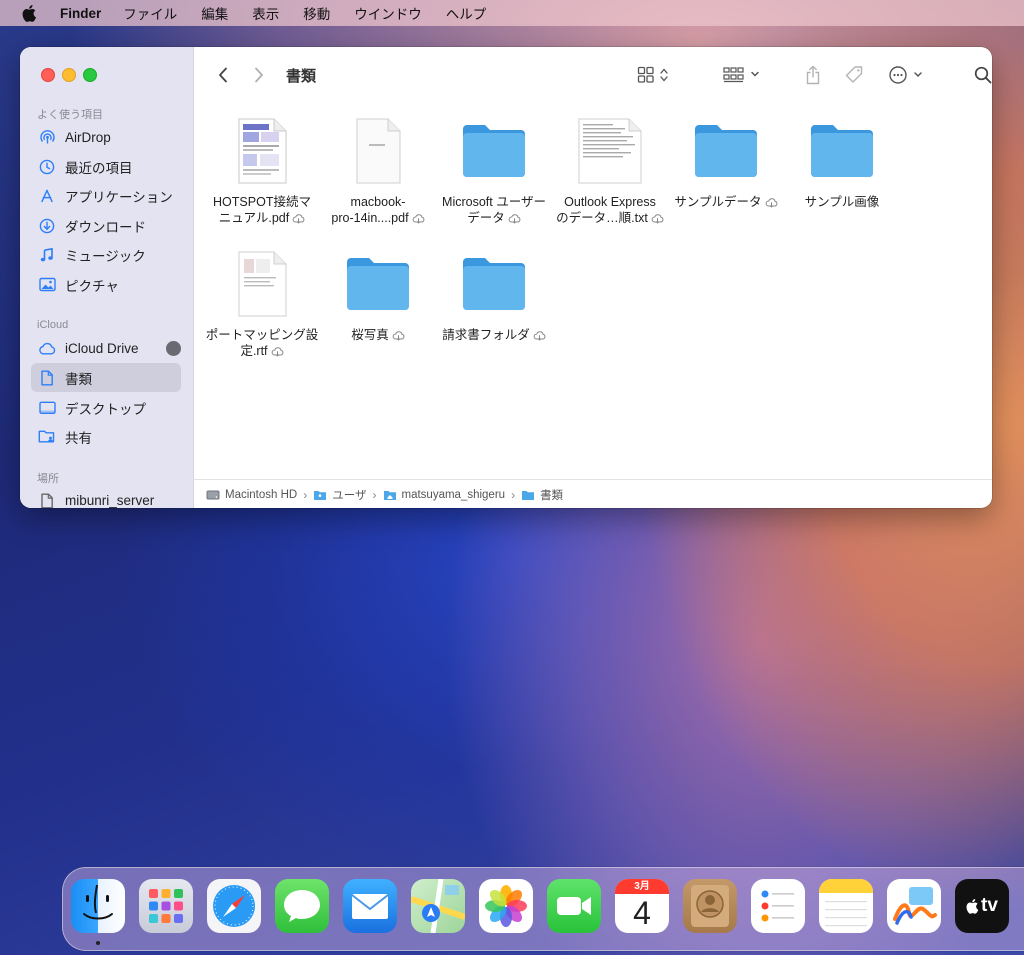  What do you see at coordinates (592, 75) in the screenshot?
I see `toolbar: 書類` at bounding box center [592, 75].